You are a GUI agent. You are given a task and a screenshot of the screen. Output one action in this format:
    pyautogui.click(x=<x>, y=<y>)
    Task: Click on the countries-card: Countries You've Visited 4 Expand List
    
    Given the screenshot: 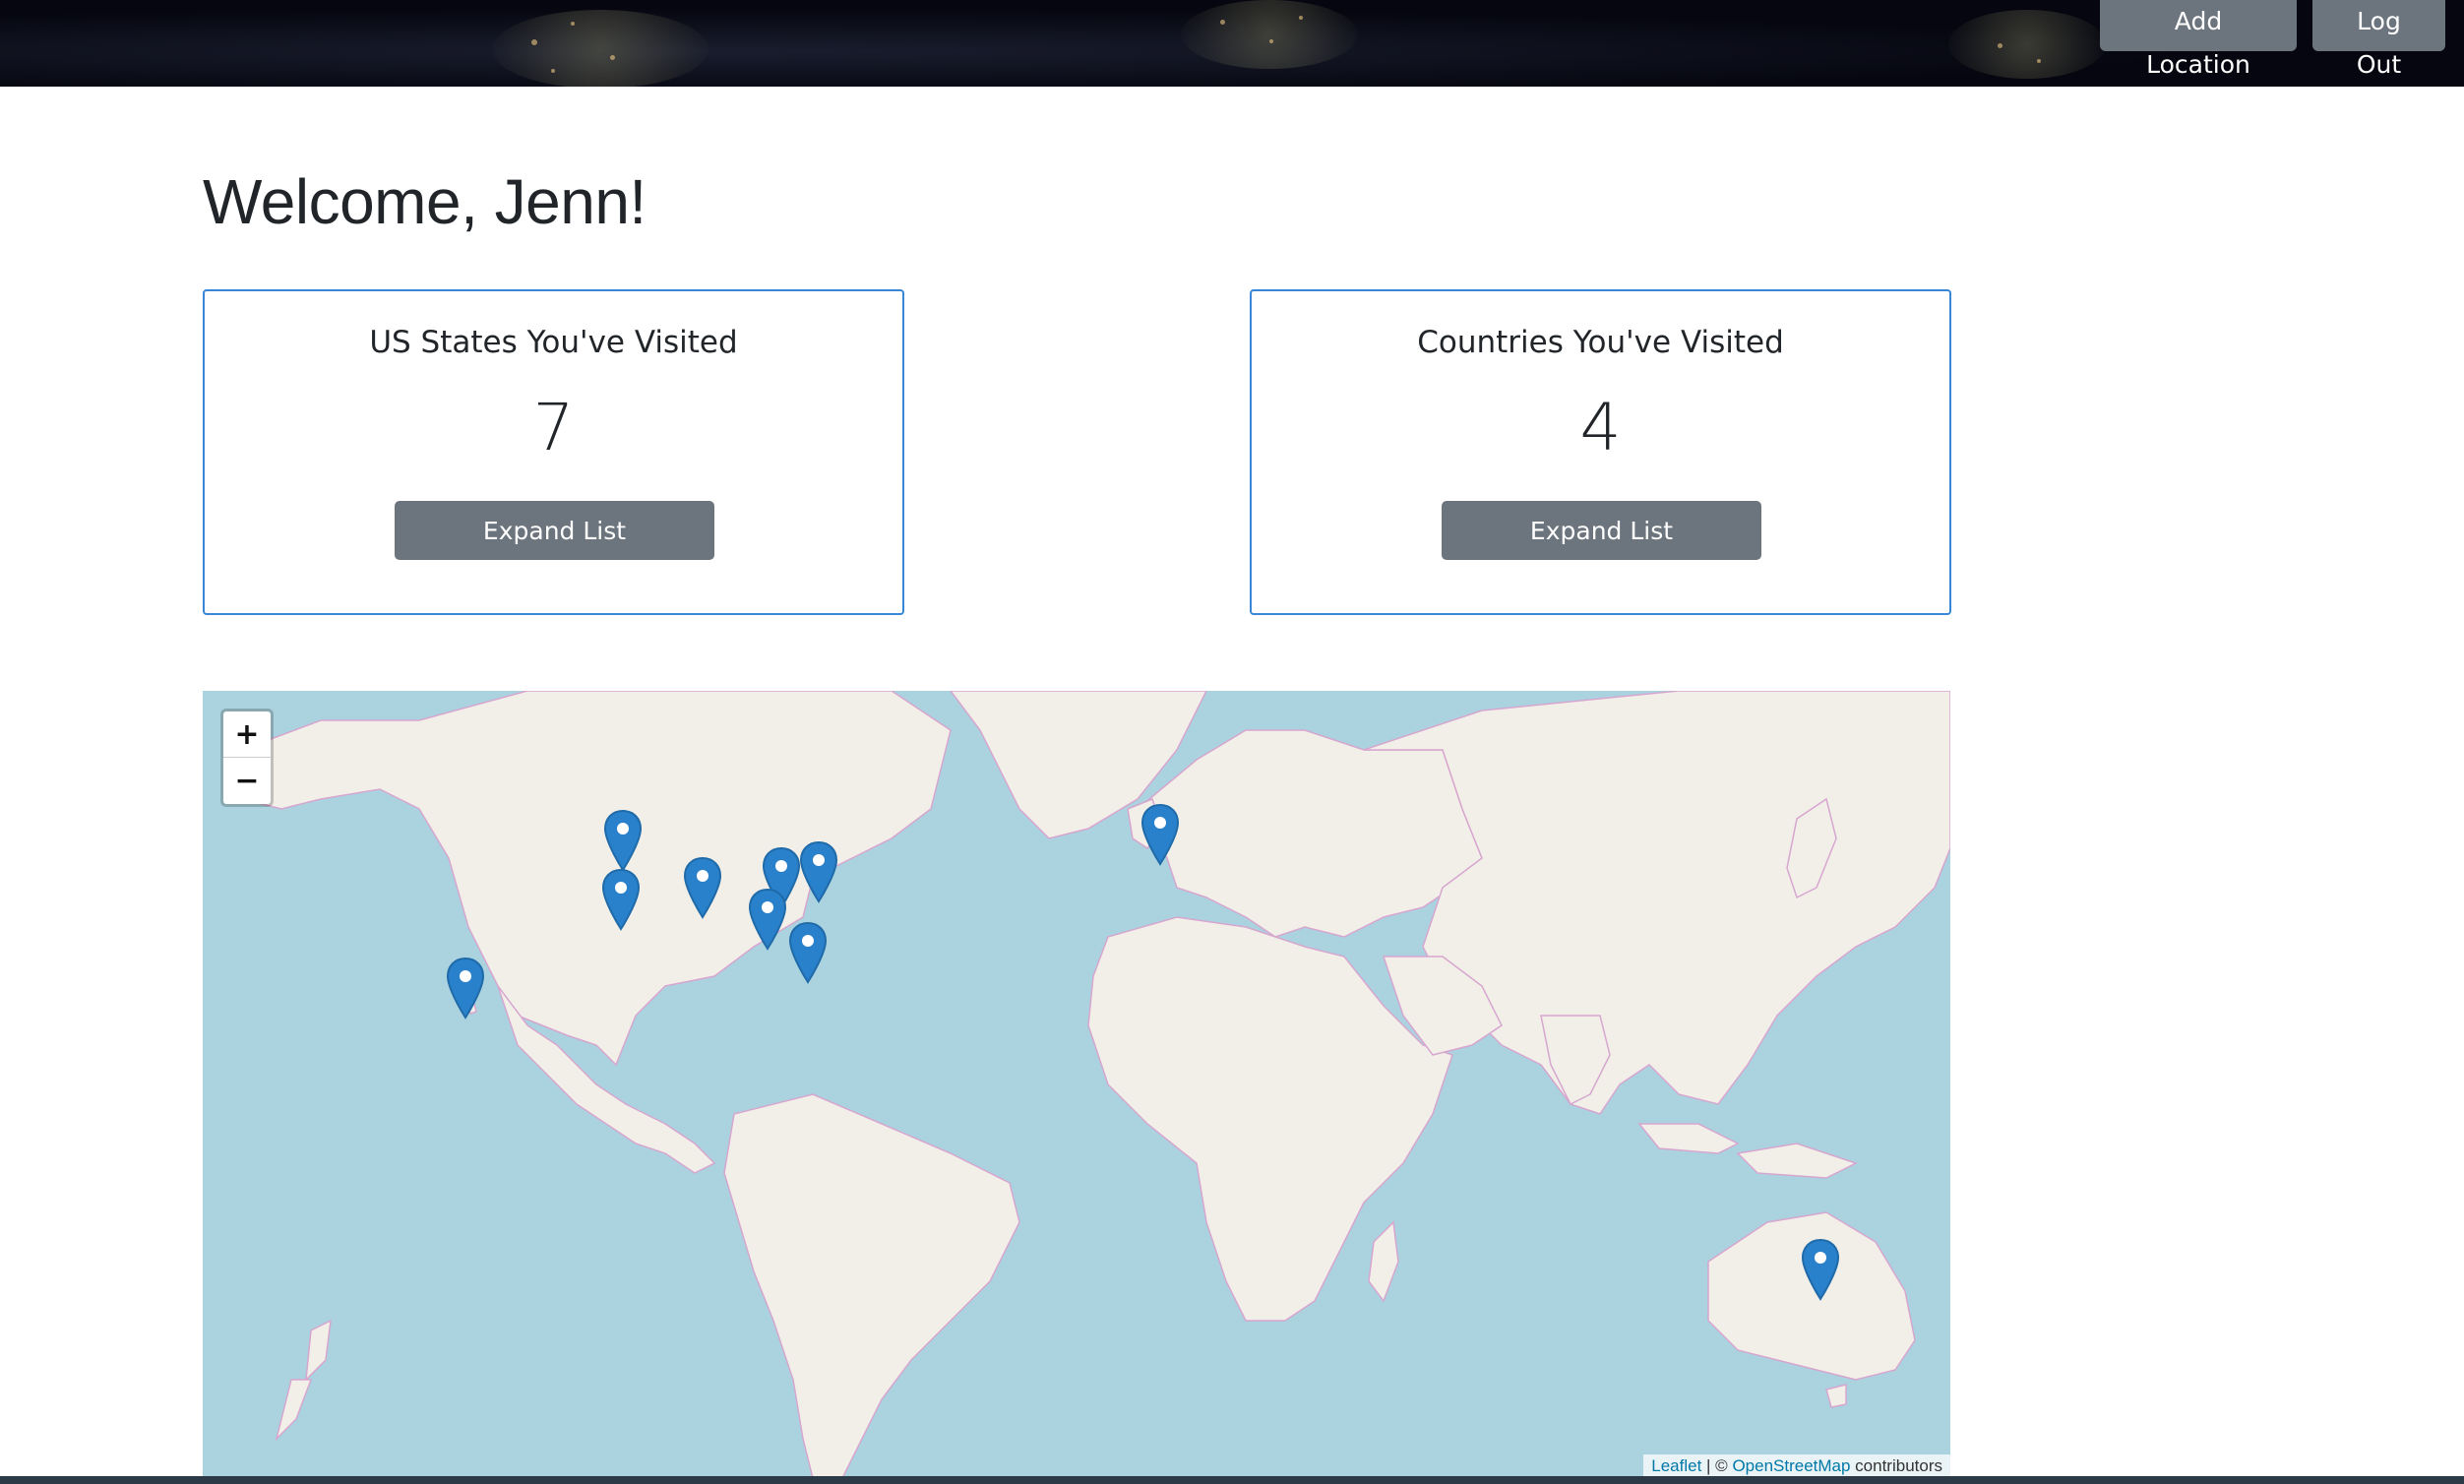 What is the action you would take?
    pyautogui.click(x=1600, y=452)
    